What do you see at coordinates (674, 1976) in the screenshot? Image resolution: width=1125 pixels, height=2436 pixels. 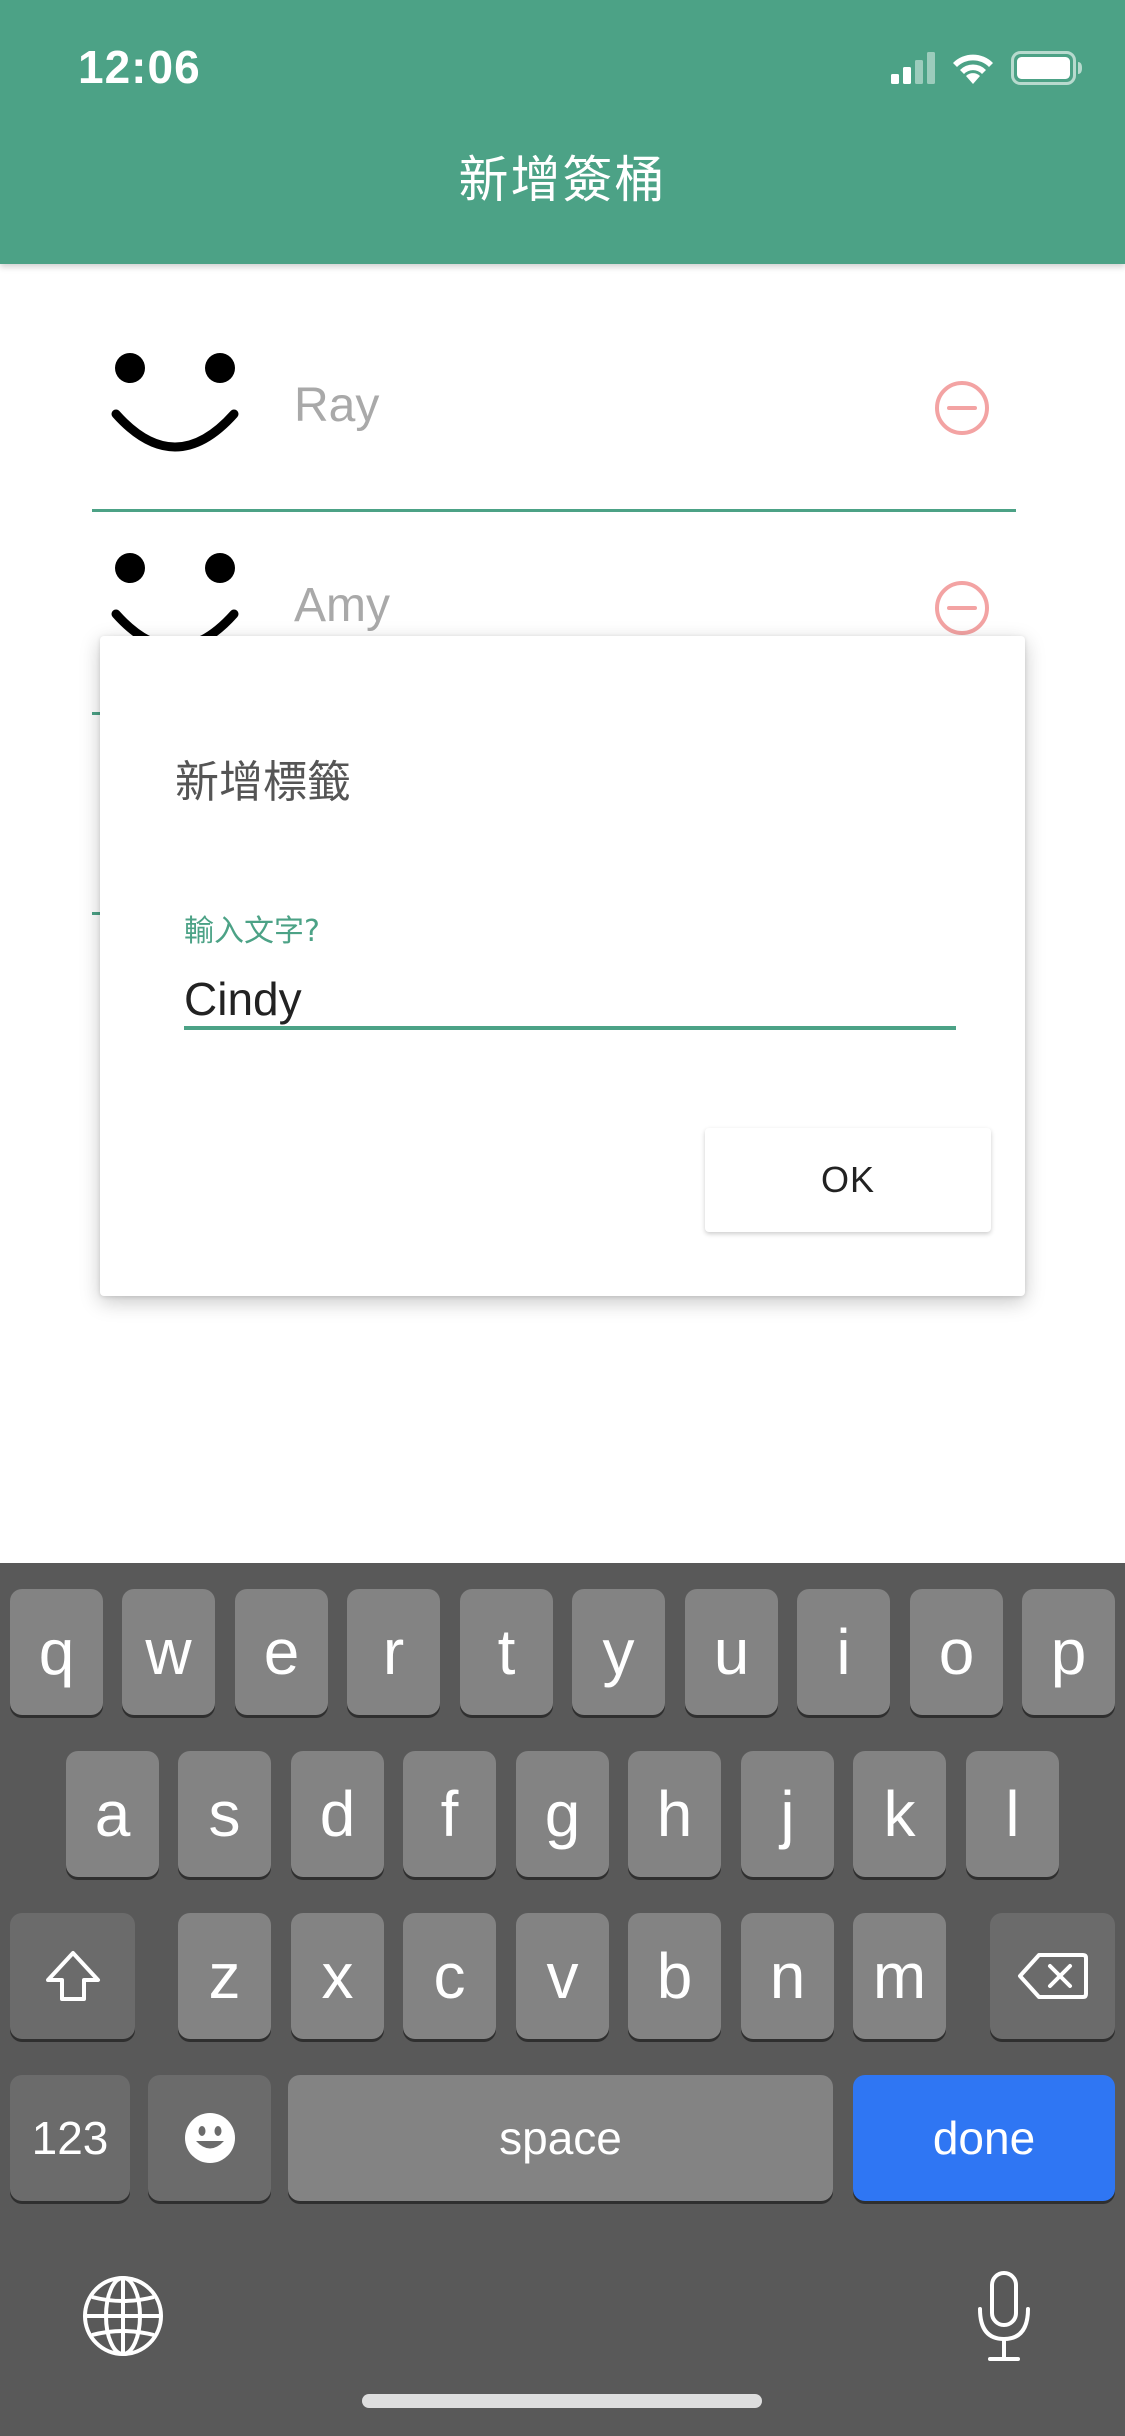 I see `key-b: b` at bounding box center [674, 1976].